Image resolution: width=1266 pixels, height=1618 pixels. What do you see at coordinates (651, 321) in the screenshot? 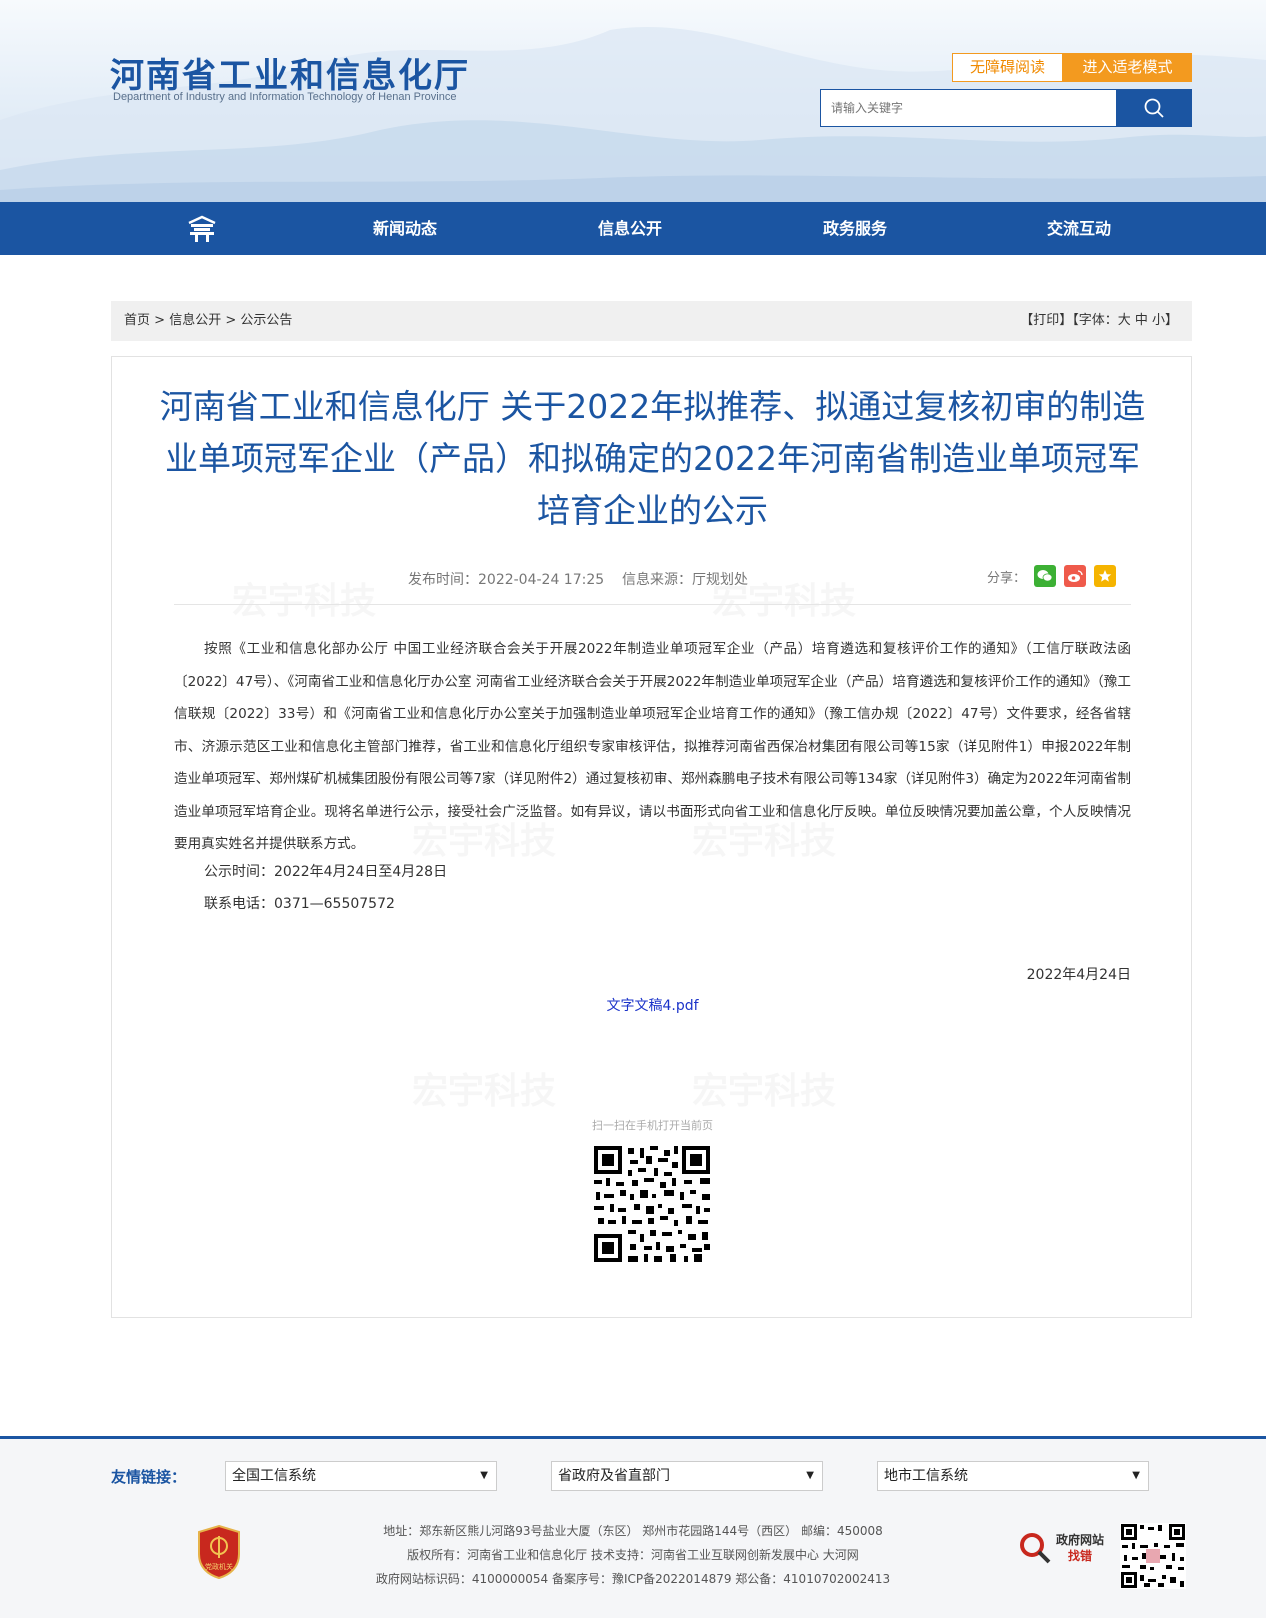
I see `breadcrumb: 首页 > 信息公开 > 公示公告 【打印】【字体：大 中 小】` at bounding box center [651, 321].